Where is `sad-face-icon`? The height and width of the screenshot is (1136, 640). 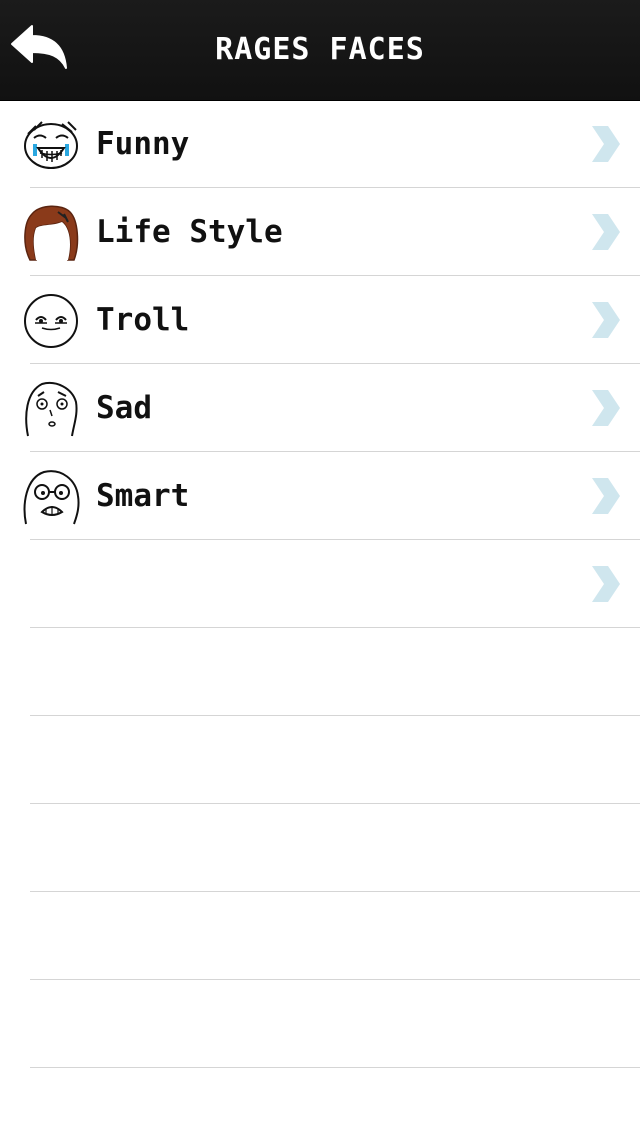
sad-face-icon is located at coordinates (51, 409).